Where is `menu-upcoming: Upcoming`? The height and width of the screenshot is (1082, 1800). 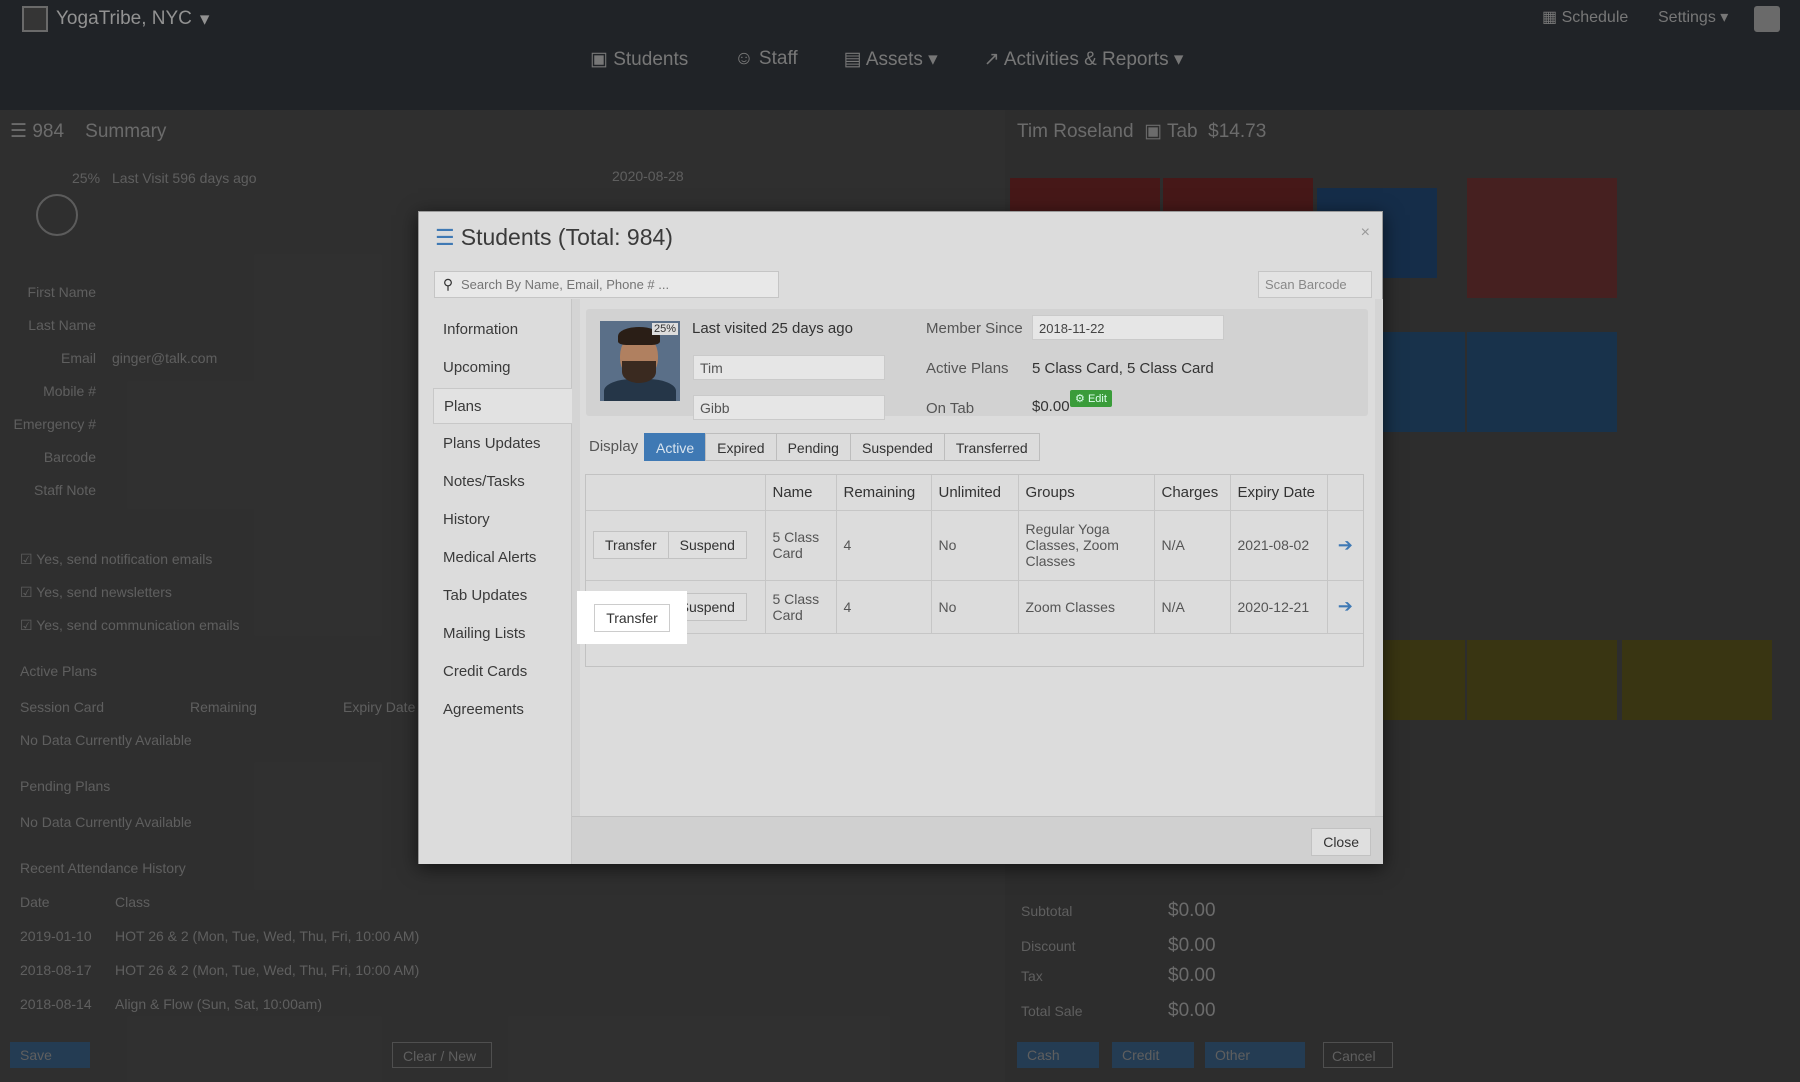
menu-upcoming: Upcoming is located at coordinates (501, 368).